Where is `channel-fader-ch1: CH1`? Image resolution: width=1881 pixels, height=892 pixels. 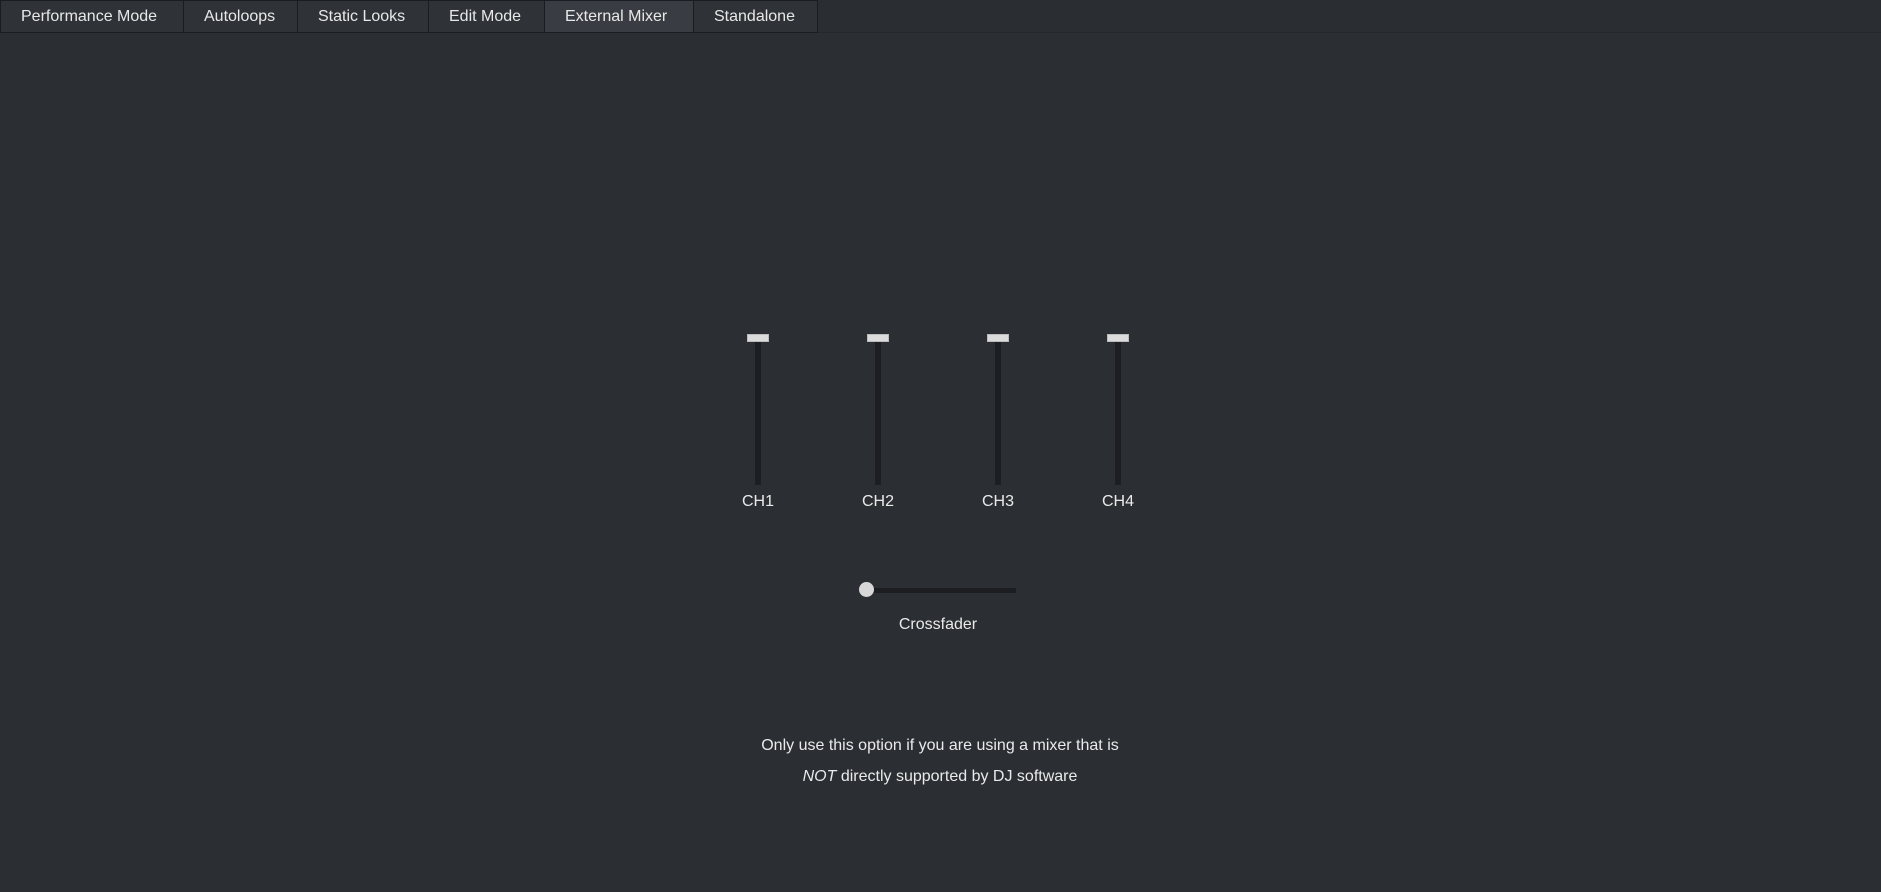 channel-fader-ch1: CH1 is located at coordinates (758, 420).